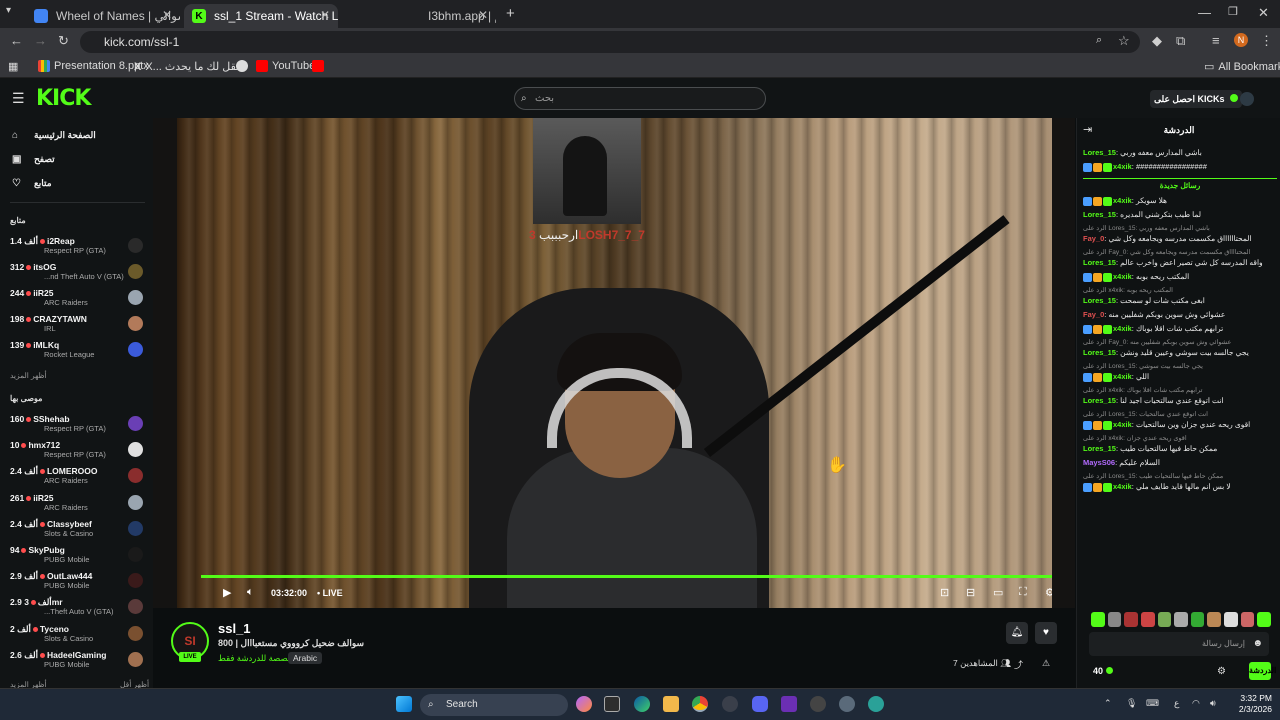  I want to click on channel-item: 160 SShehab Respect RP (GTA), so click(77, 427).